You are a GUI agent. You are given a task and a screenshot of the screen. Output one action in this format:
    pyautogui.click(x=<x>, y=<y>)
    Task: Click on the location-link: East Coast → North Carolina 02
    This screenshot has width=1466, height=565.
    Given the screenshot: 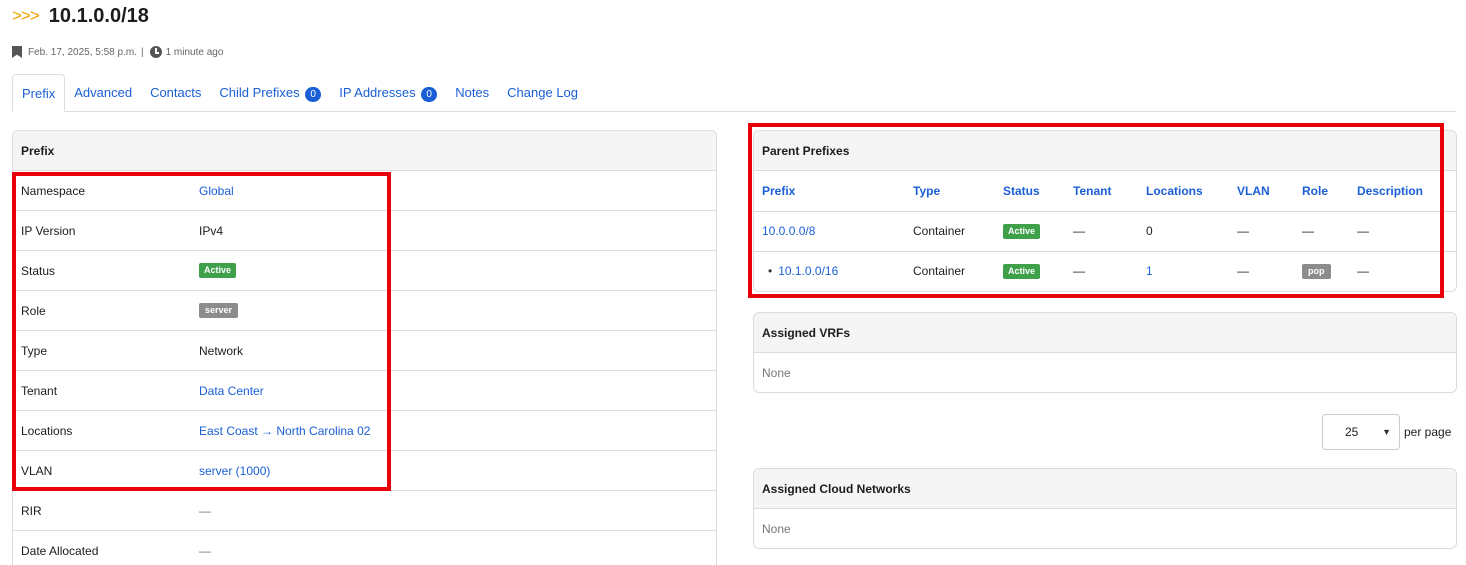 What is the action you would take?
    pyautogui.click(x=284, y=431)
    